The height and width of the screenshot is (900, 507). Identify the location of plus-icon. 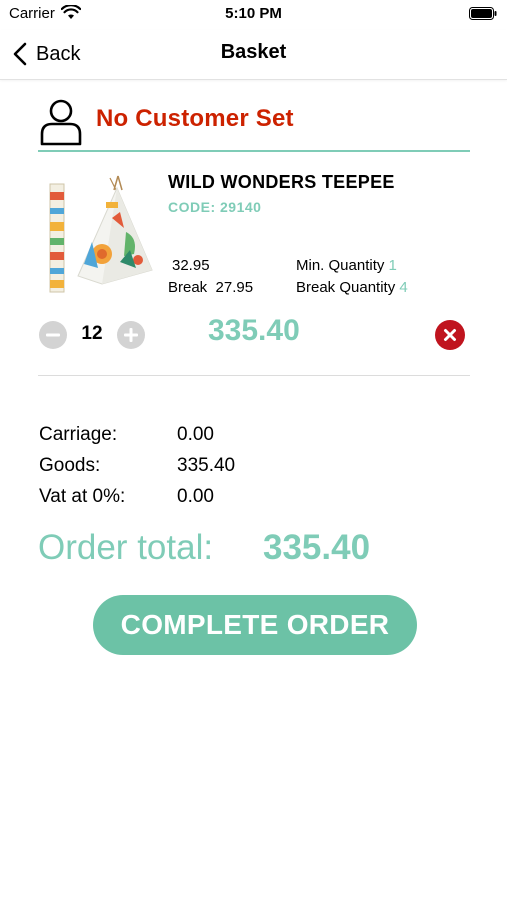
(131, 335).